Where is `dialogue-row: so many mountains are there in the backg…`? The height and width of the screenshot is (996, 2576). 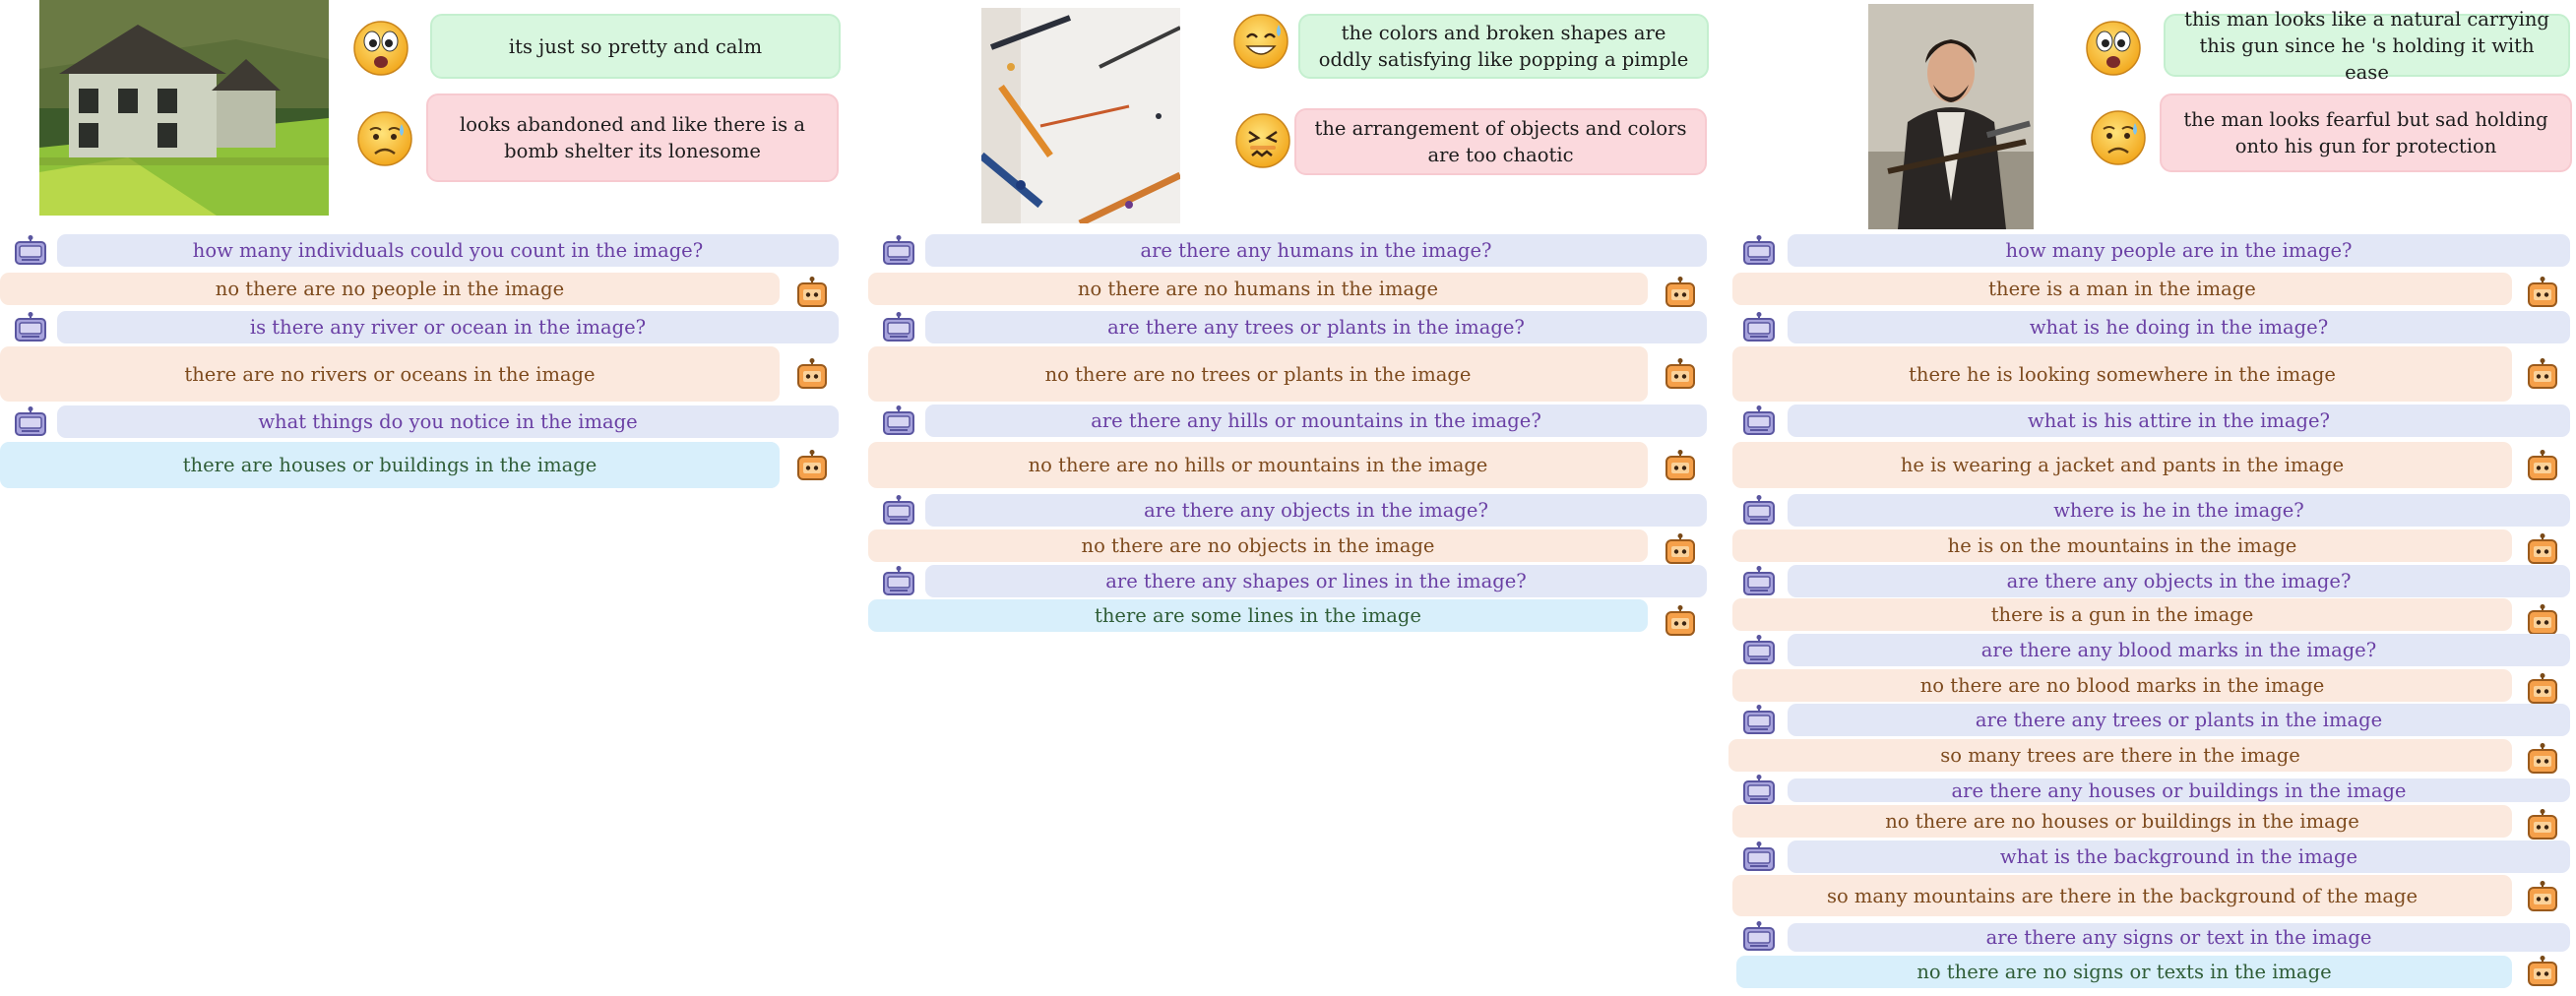 dialogue-row: so many mountains are there in the backg… is located at coordinates (2152, 896).